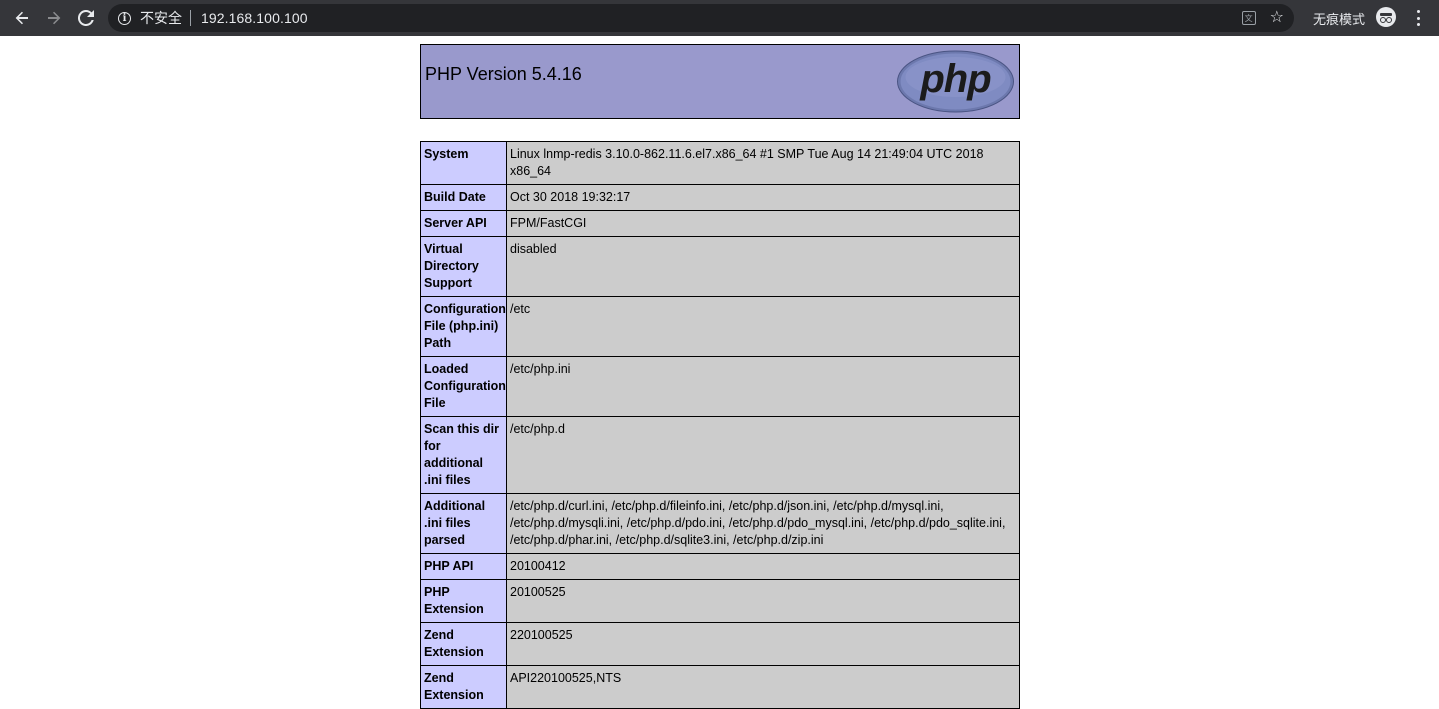  Describe the element at coordinates (763, 687) in the screenshot. I see `row-value: API220100525,NTS` at that location.